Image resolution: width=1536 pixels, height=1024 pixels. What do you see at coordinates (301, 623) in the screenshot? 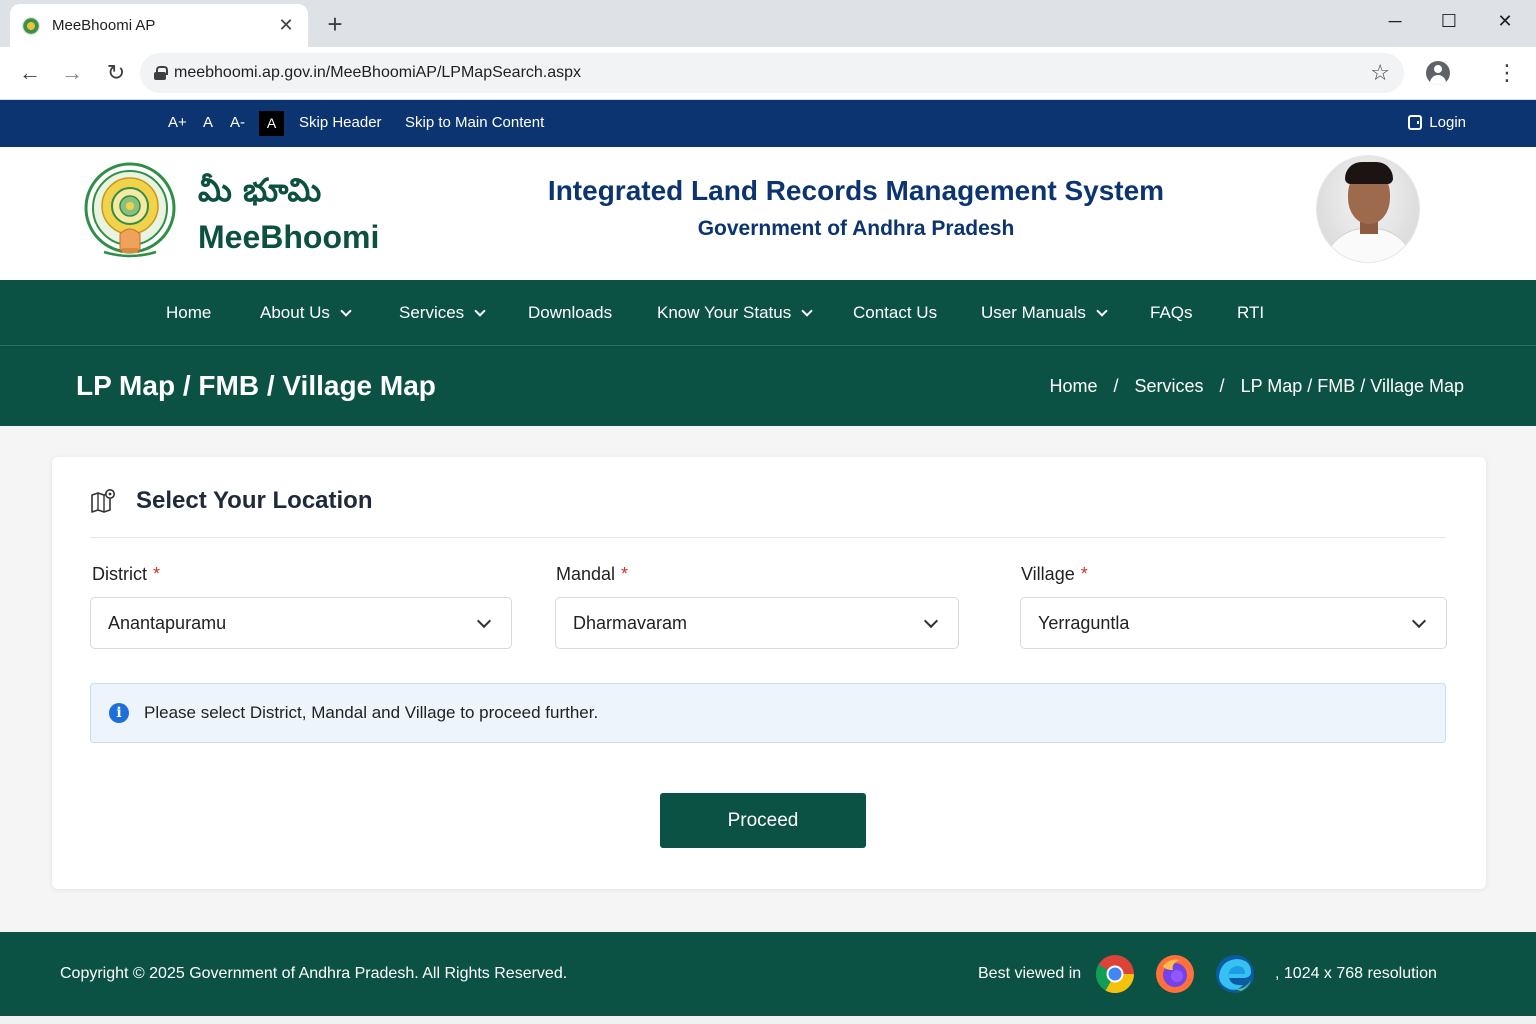
I see `district-select: Anantapuramu` at bounding box center [301, 623].